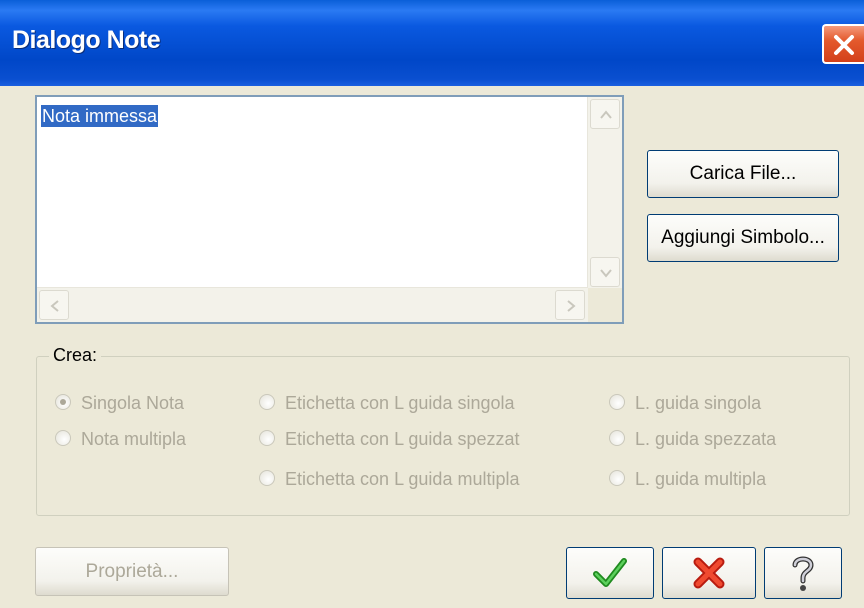 The width and height of the screenshot is (864, 608). I want to click on chevron-left-icon, so click(54, 306).